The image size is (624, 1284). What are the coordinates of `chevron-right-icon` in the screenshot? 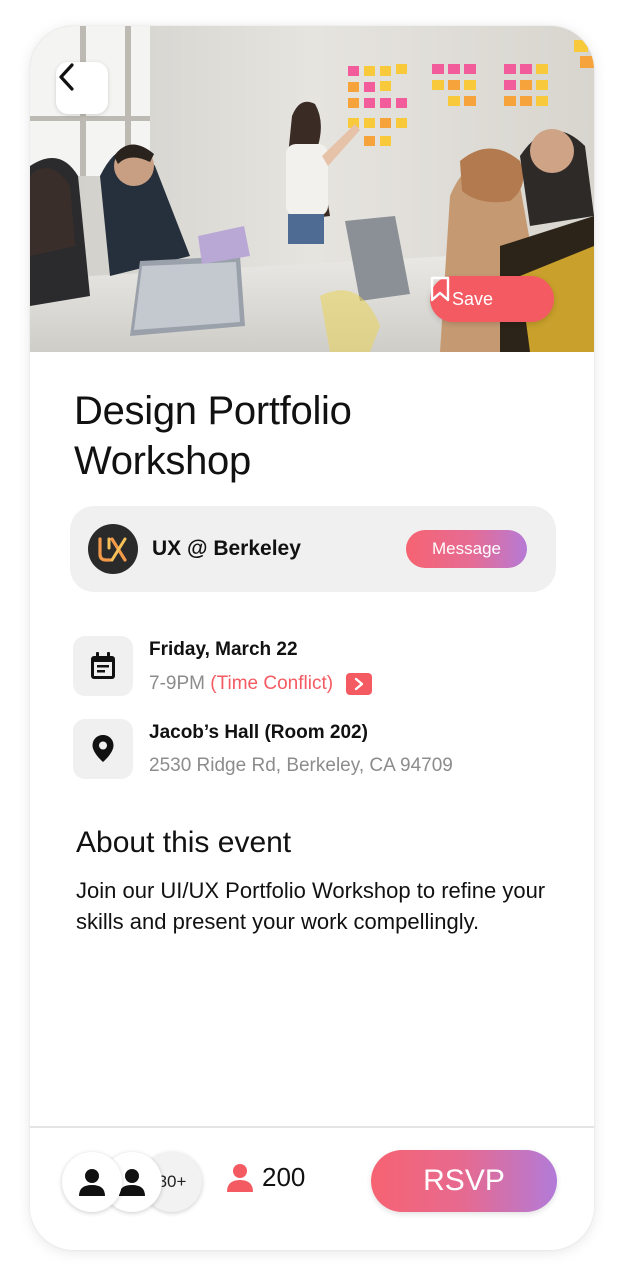 It's located at (359, 684).